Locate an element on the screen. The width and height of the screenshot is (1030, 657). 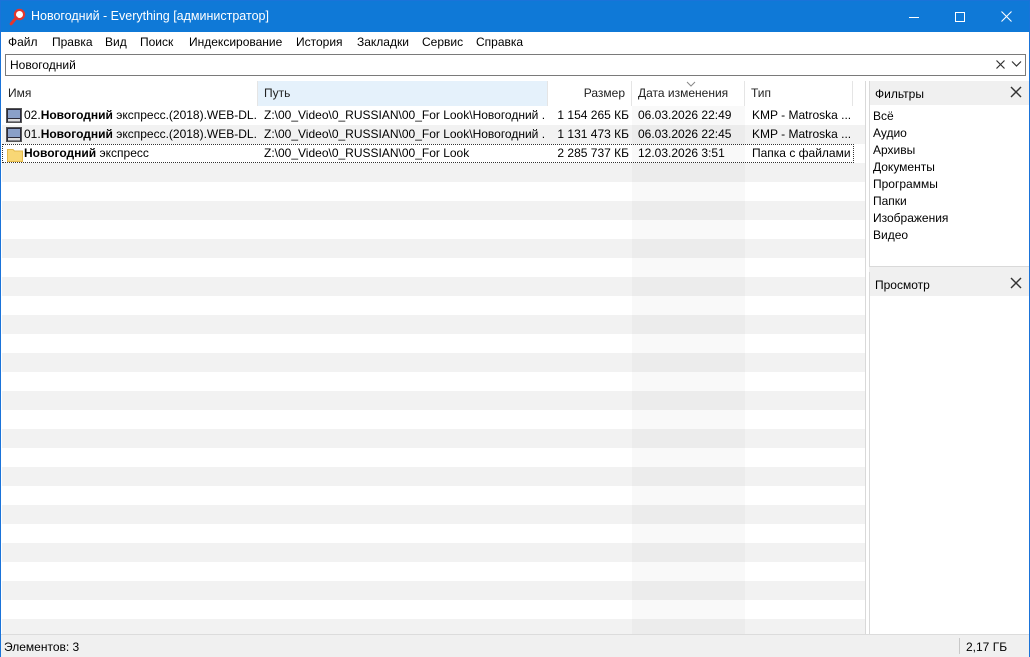
minimize-button is located at coordinates (914, 16).